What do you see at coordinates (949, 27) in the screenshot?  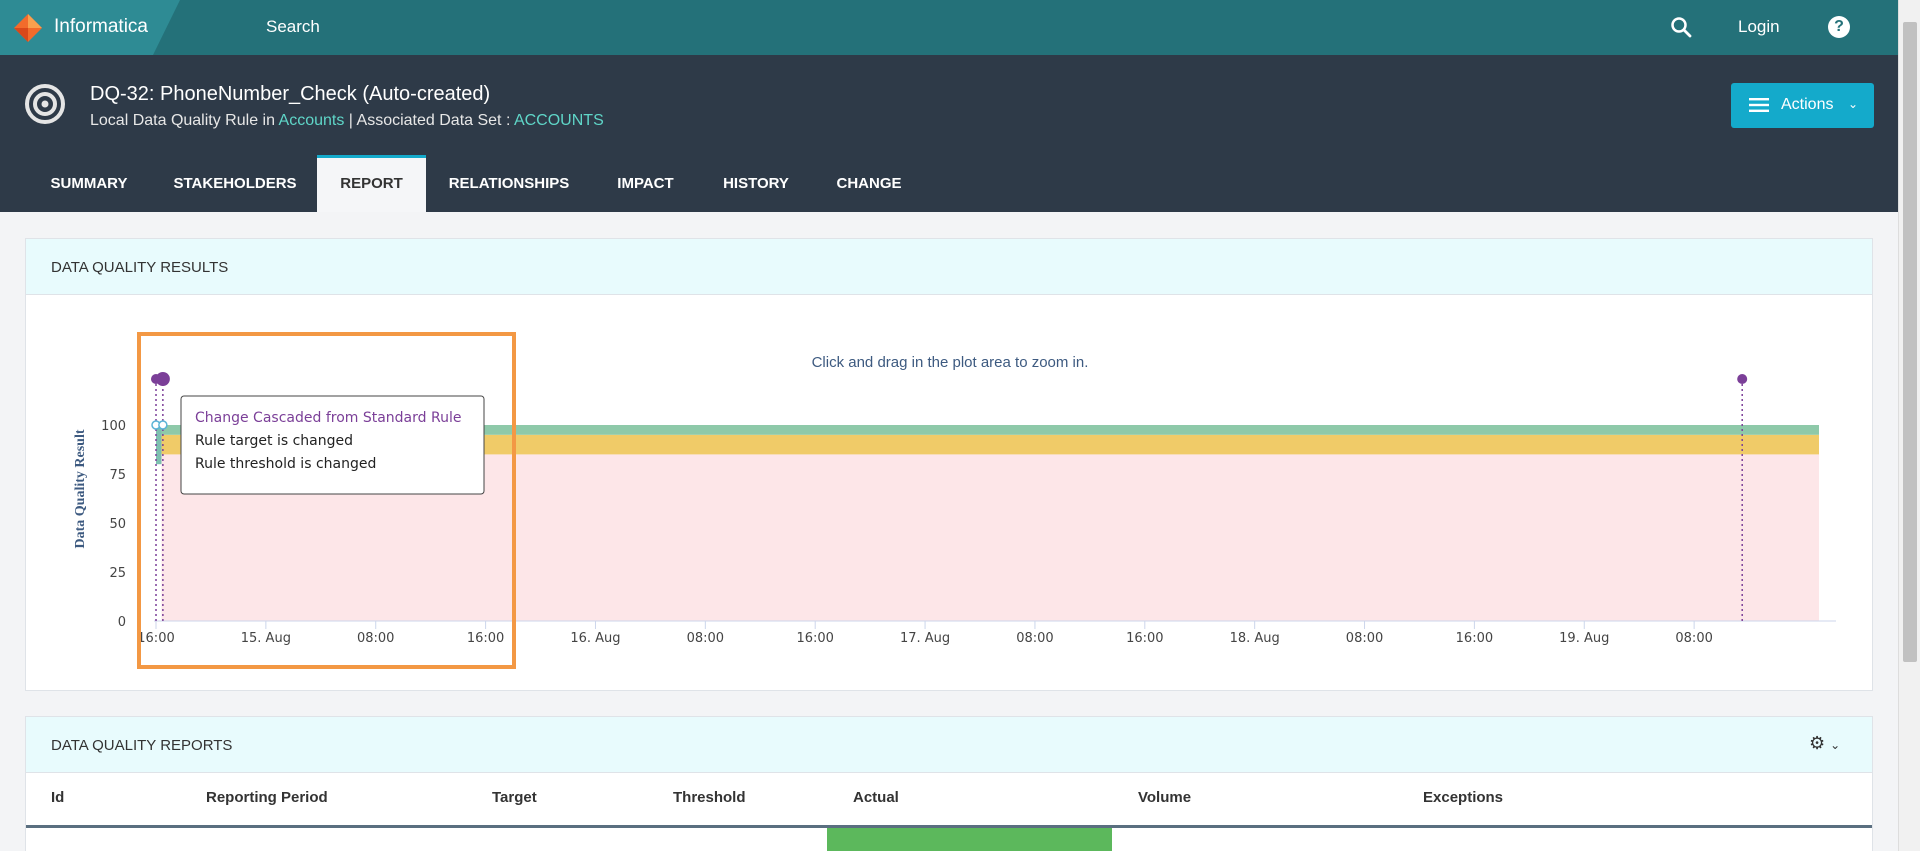 I see `top-navigation-bar: Informatica Search Login ?` at bounding box center [949, 27].